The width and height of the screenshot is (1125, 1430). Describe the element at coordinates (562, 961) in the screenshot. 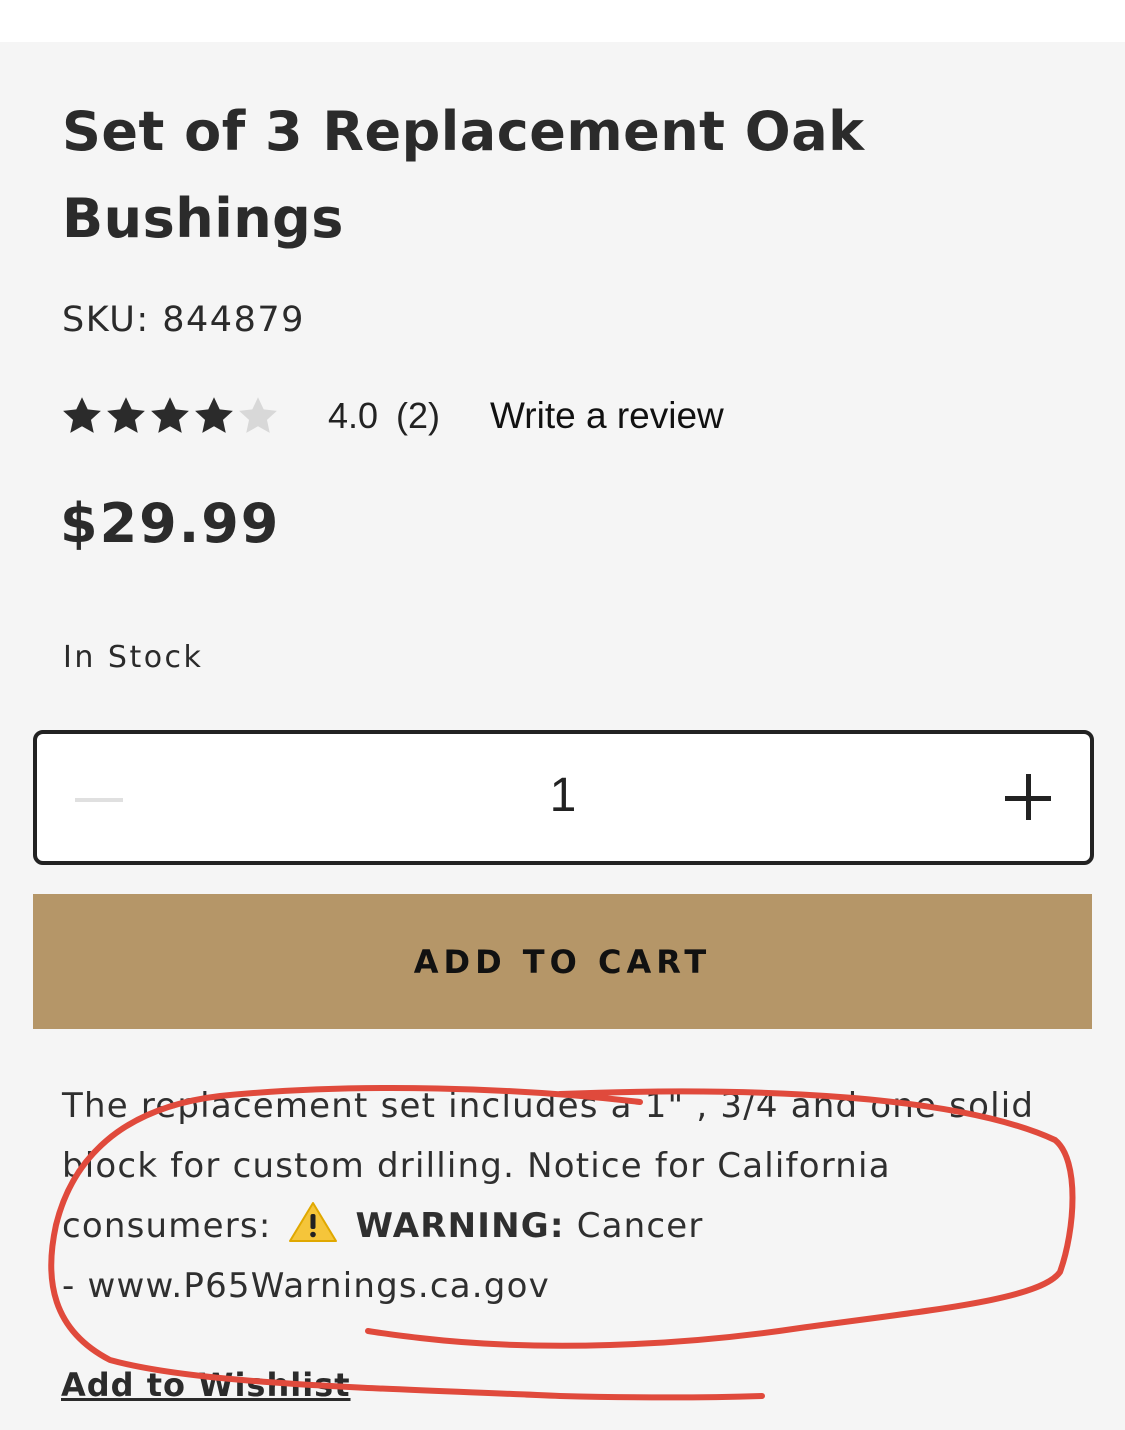

I see `add-to-cart-button: ADD TO CART` at that location.